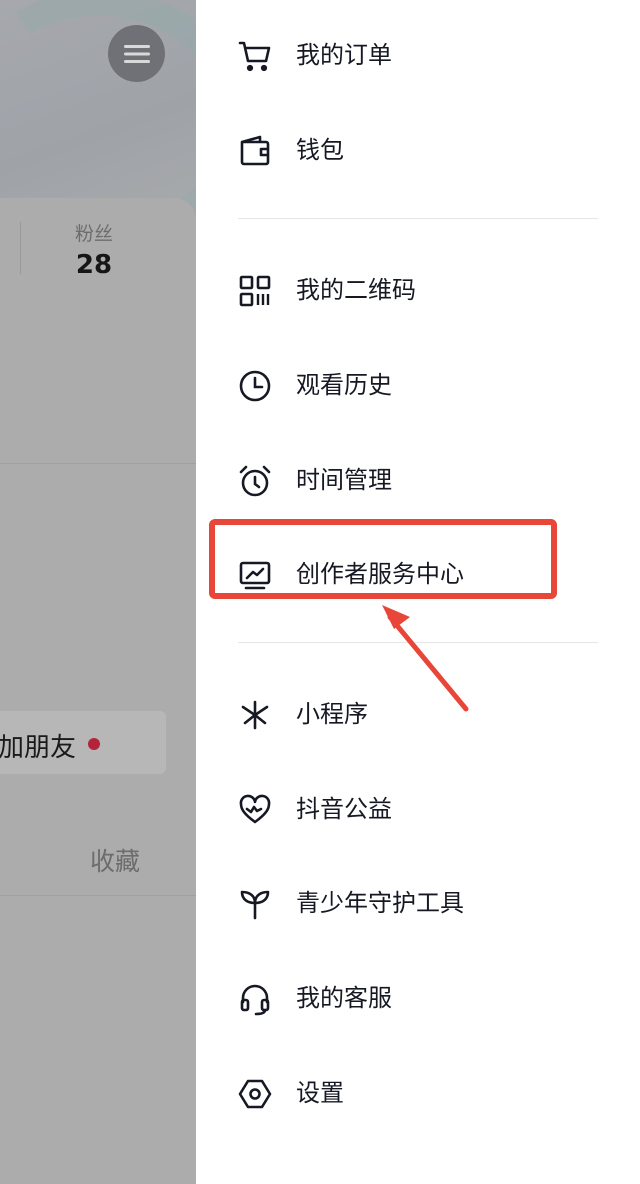 This screenshot has height=1184, width=640. What do you see at coordinates (38, 748) in the screenshot?
I see `add-friends-label: 加朋友` at bounding box center [38, 748].